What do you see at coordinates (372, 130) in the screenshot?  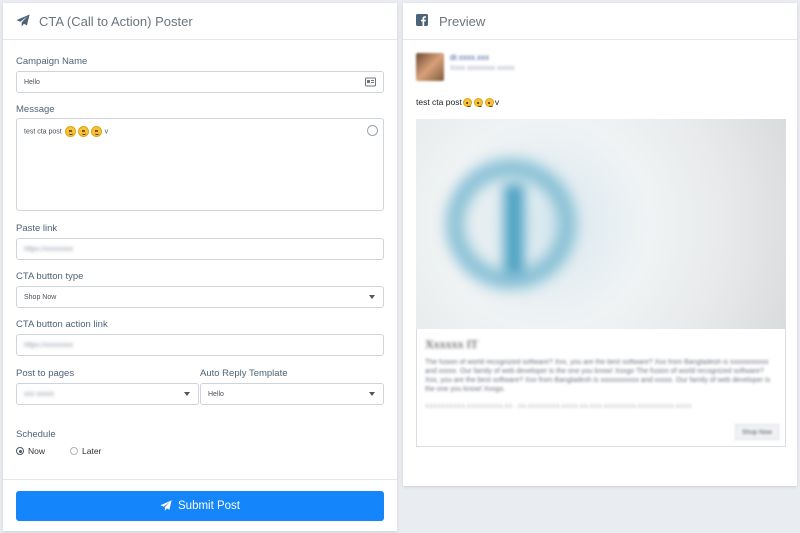 I see `emoji-picker-icon` at bounding box center [372, 130].